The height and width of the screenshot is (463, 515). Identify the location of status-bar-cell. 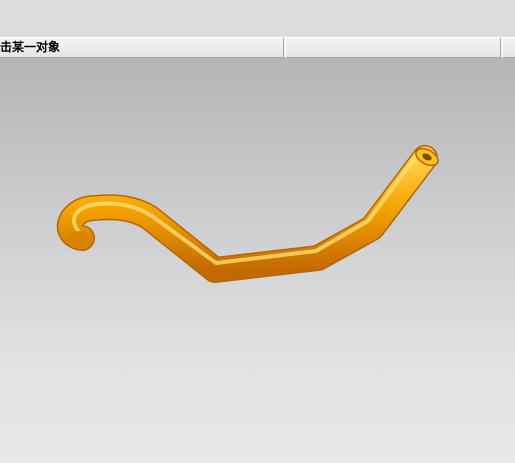
(393, 48).